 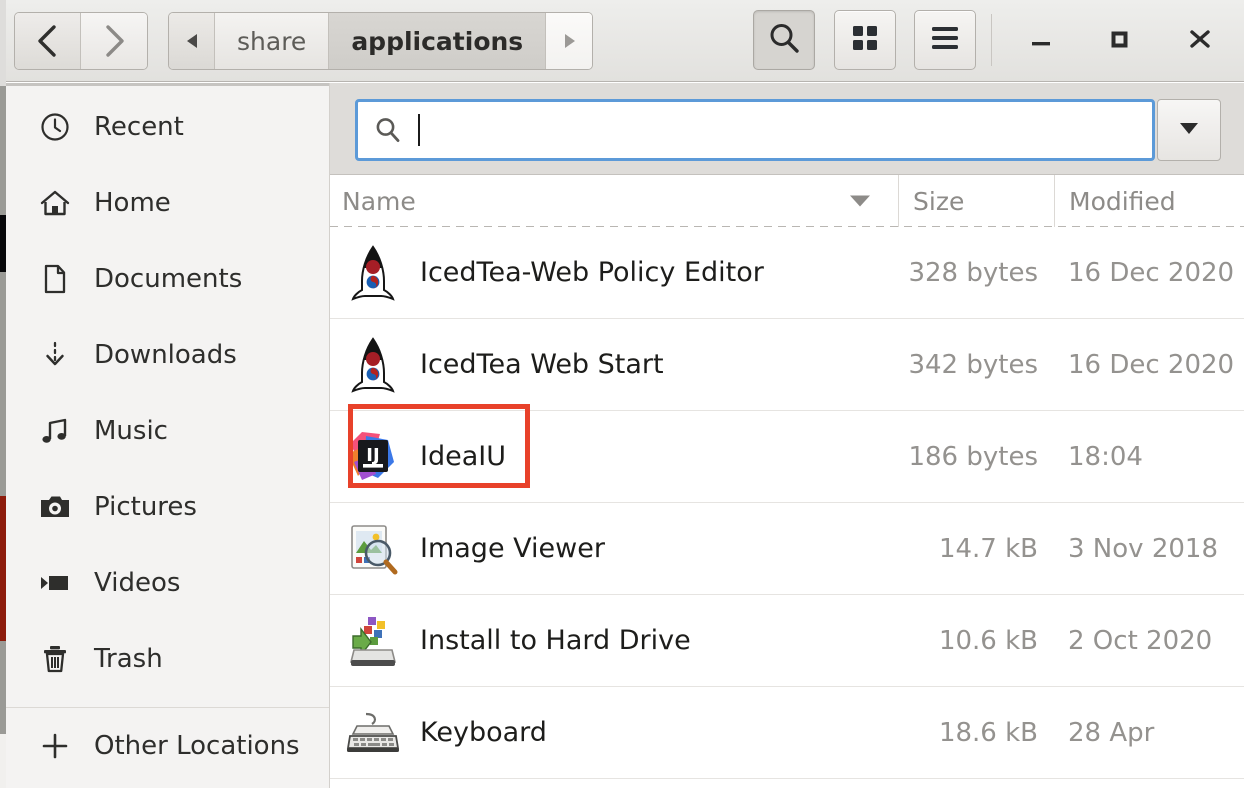 I want to click on grid-view-icon, so click(x=865, y=40).